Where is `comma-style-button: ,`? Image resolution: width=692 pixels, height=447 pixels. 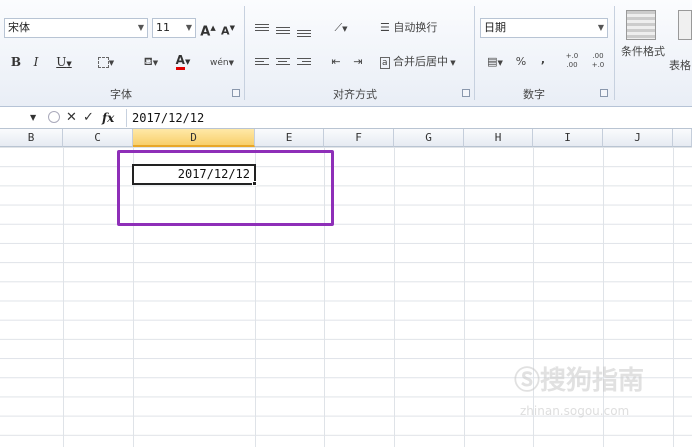 comma-style-button: , is located at coordinates (543, 60).